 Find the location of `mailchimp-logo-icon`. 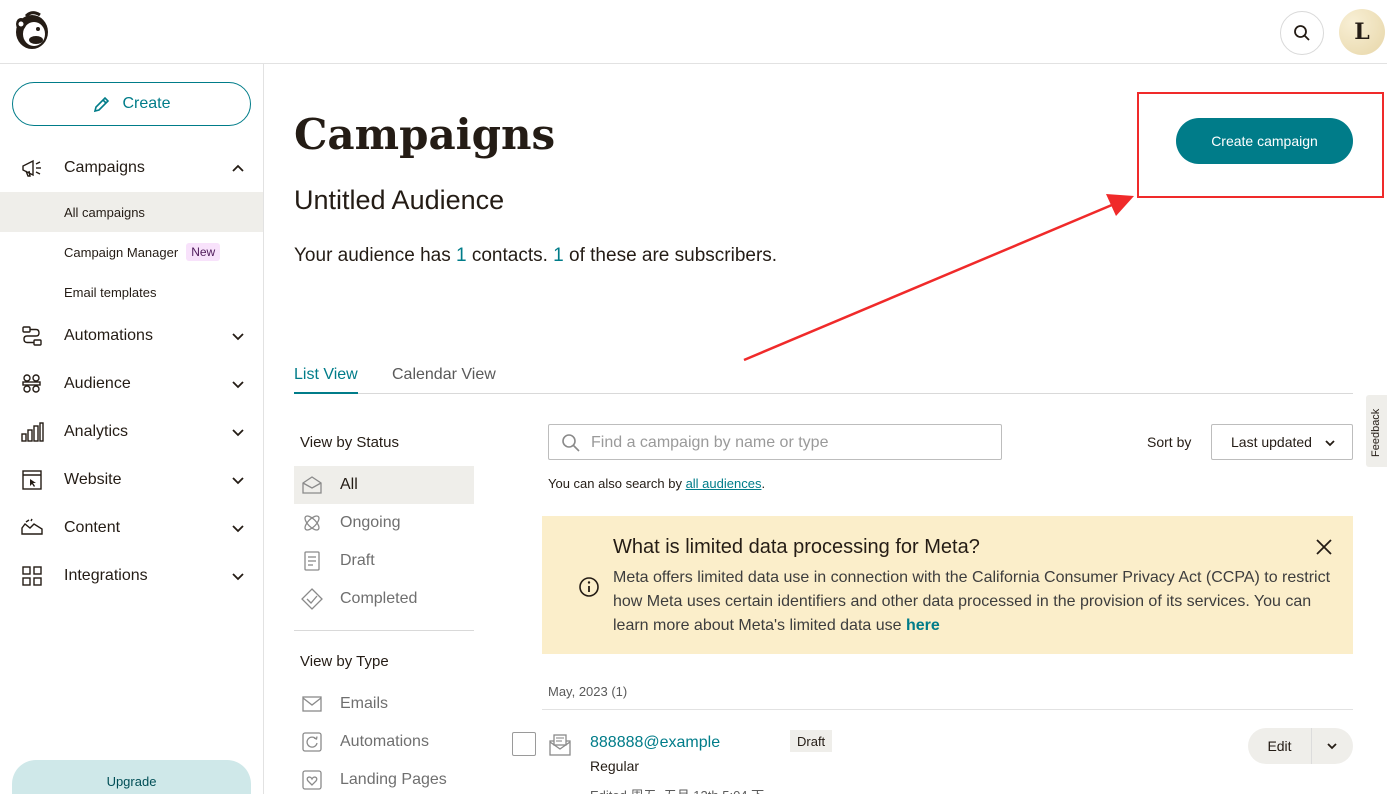

mailchimp-logo-icon is located at coordinates (32, 31).